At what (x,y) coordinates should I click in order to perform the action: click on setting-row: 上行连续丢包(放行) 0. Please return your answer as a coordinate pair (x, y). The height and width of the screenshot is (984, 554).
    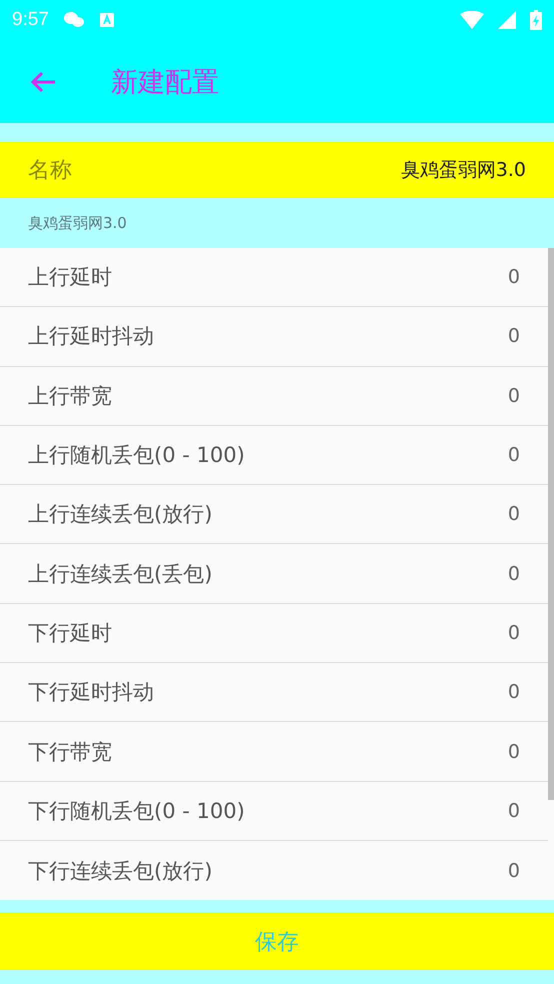
    Looking at the image, I should click on (274, 514).